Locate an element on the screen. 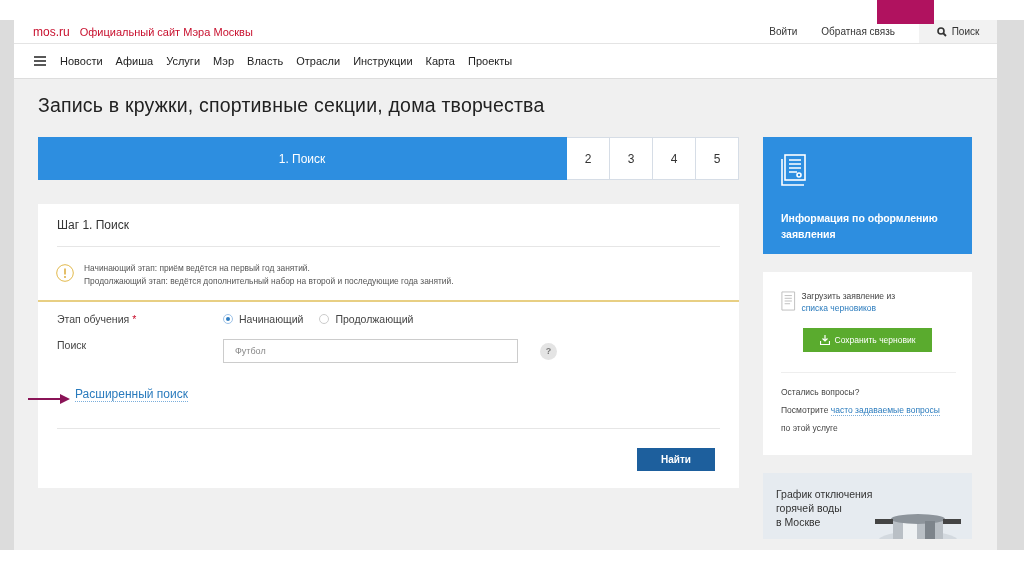 This screenshot has height=576, width=1024. notice-text: Начинающий этап: приём ведётся на первый год занятий. is located at coordinates (197, 268).